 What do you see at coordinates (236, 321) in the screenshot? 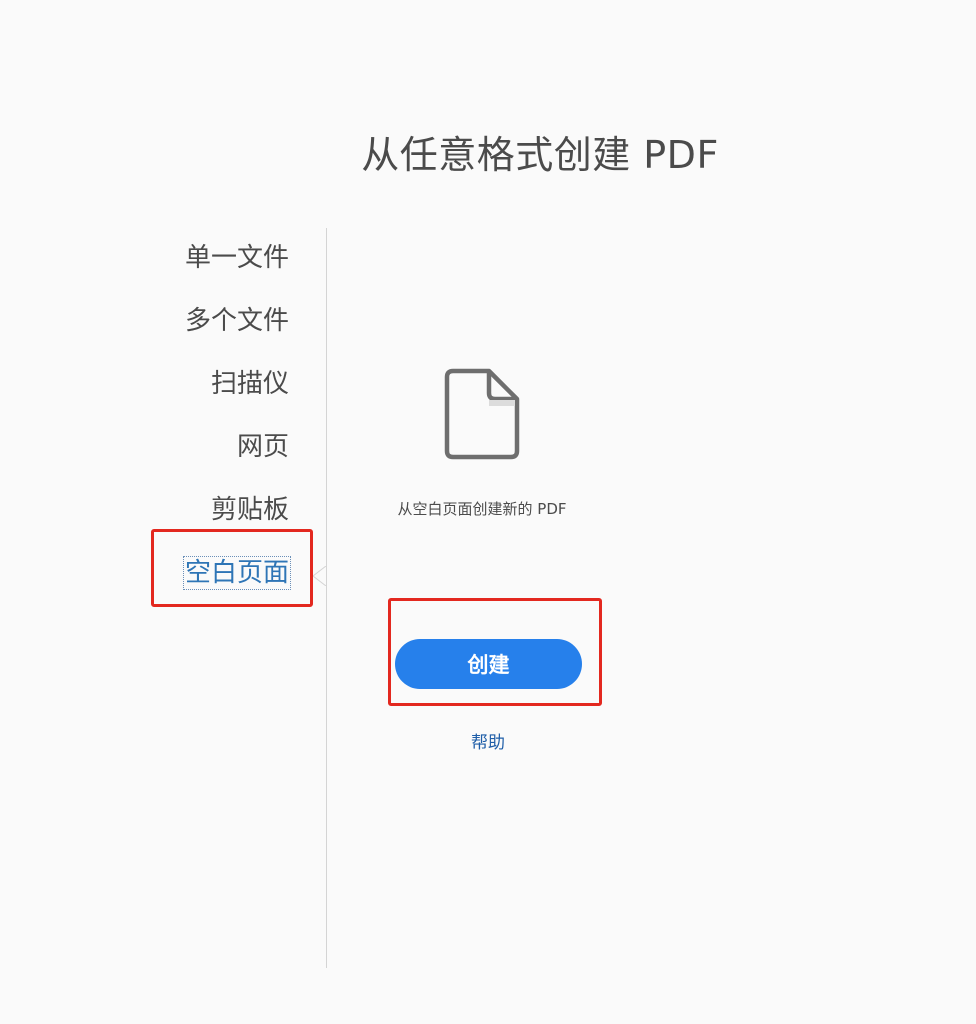
I see `sidebar-item-label: 多个文件` at bounding box center [236, 321].